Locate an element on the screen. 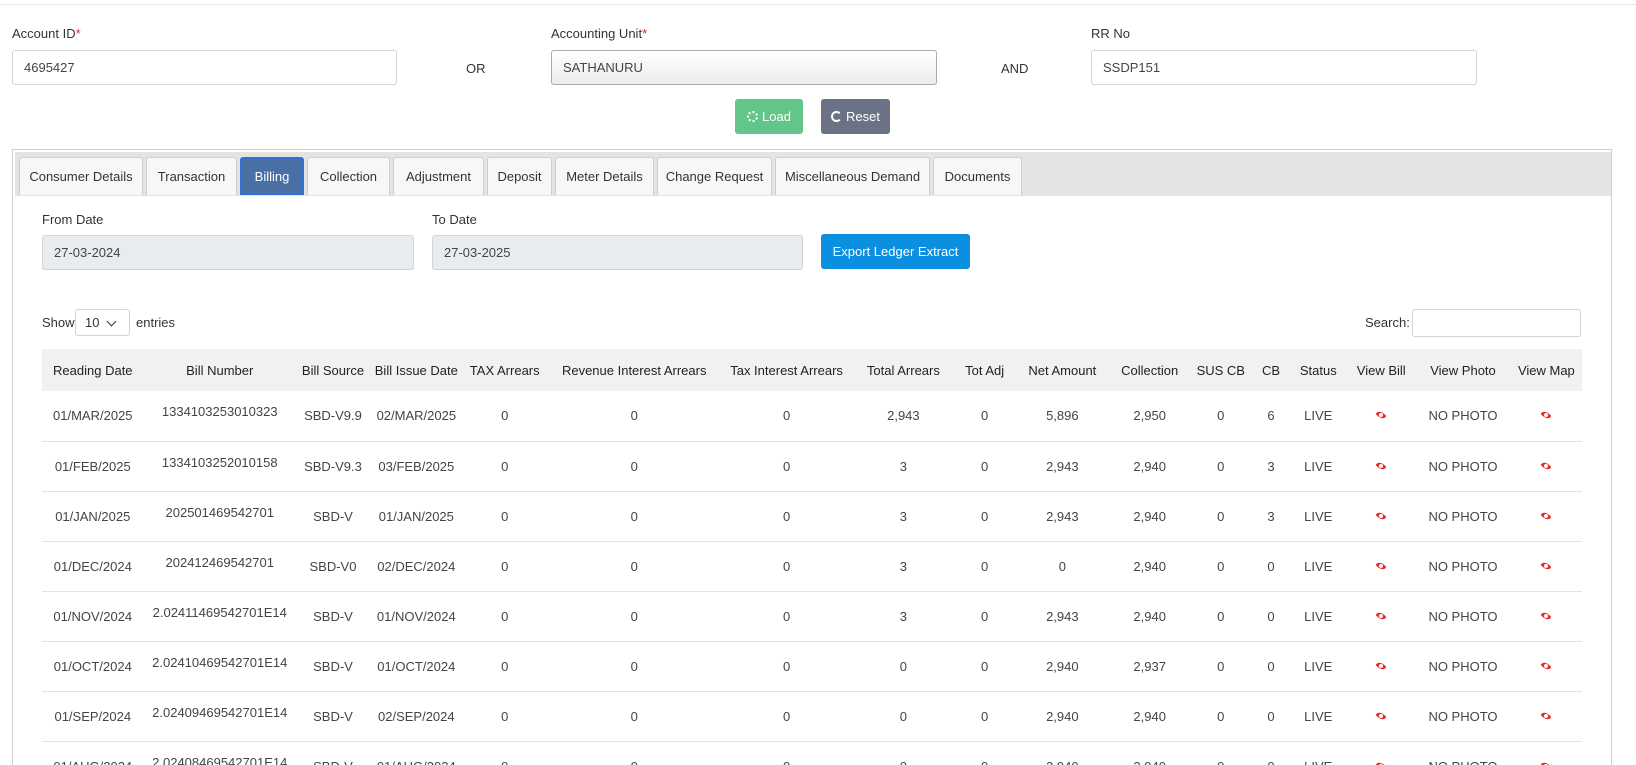 Image resolution: width=1636 pixels, height=765 pixels. bill-source-cell: SBD-V is located at coordinates (333, 666).